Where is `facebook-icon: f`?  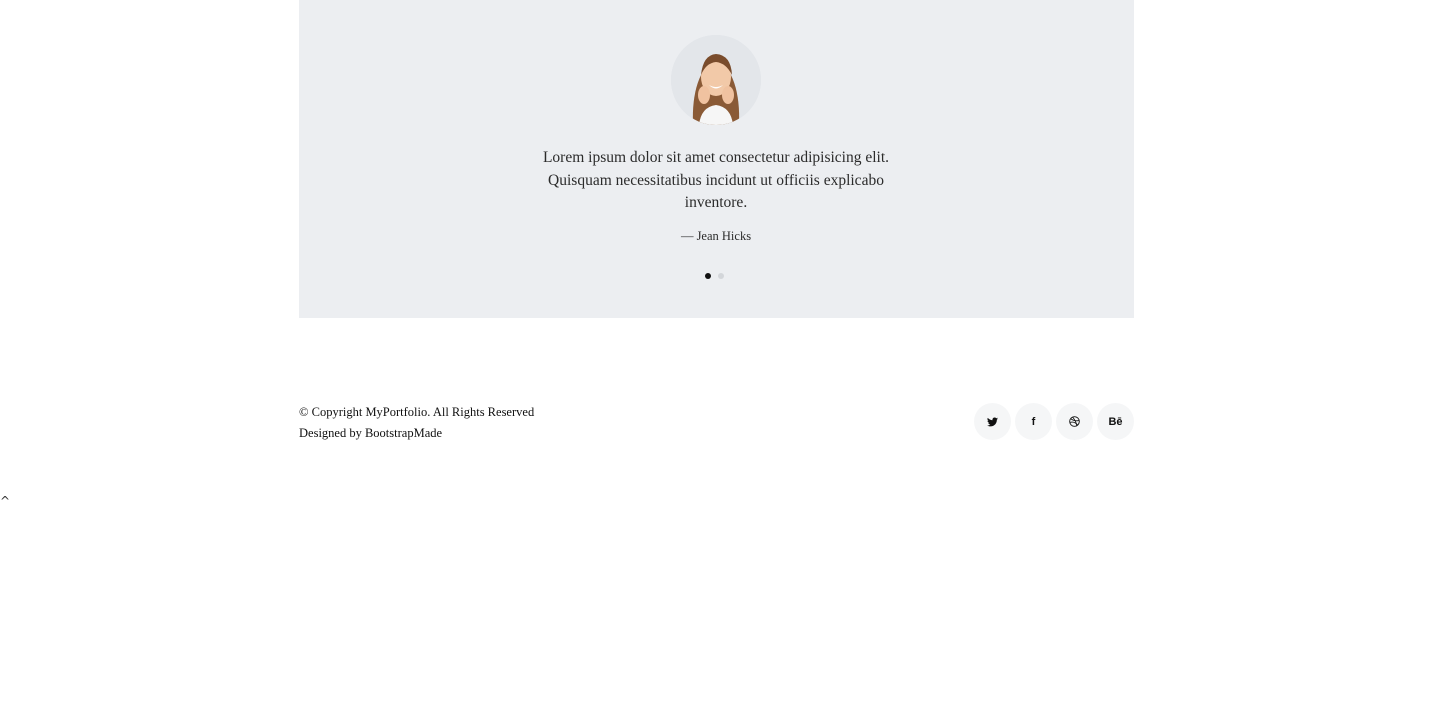 facebook-icon: f is located at coordinates (1033, 421).